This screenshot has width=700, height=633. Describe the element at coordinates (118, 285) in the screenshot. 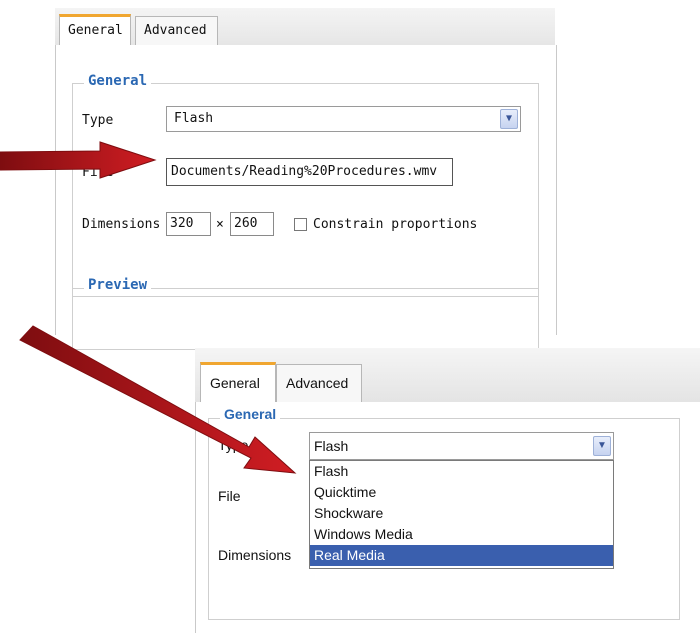

I see `preview-legend: Preview` at that location.